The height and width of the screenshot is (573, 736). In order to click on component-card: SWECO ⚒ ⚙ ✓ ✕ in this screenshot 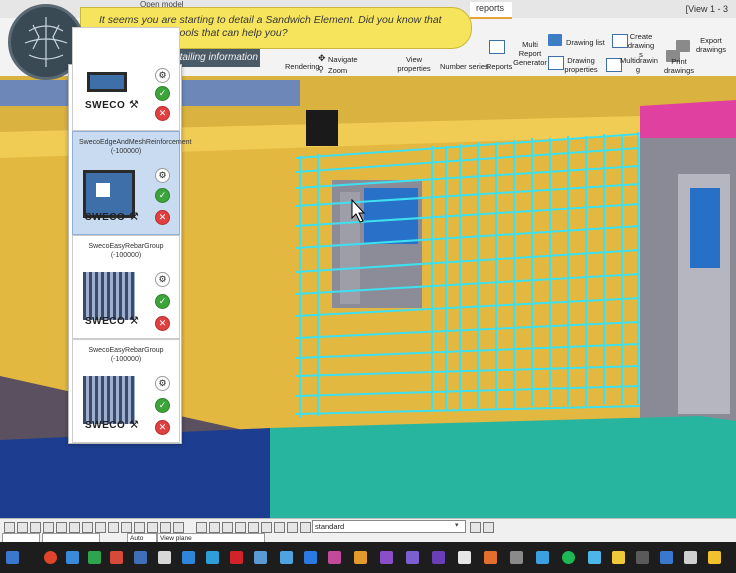, I will do `click(126, 79)`.